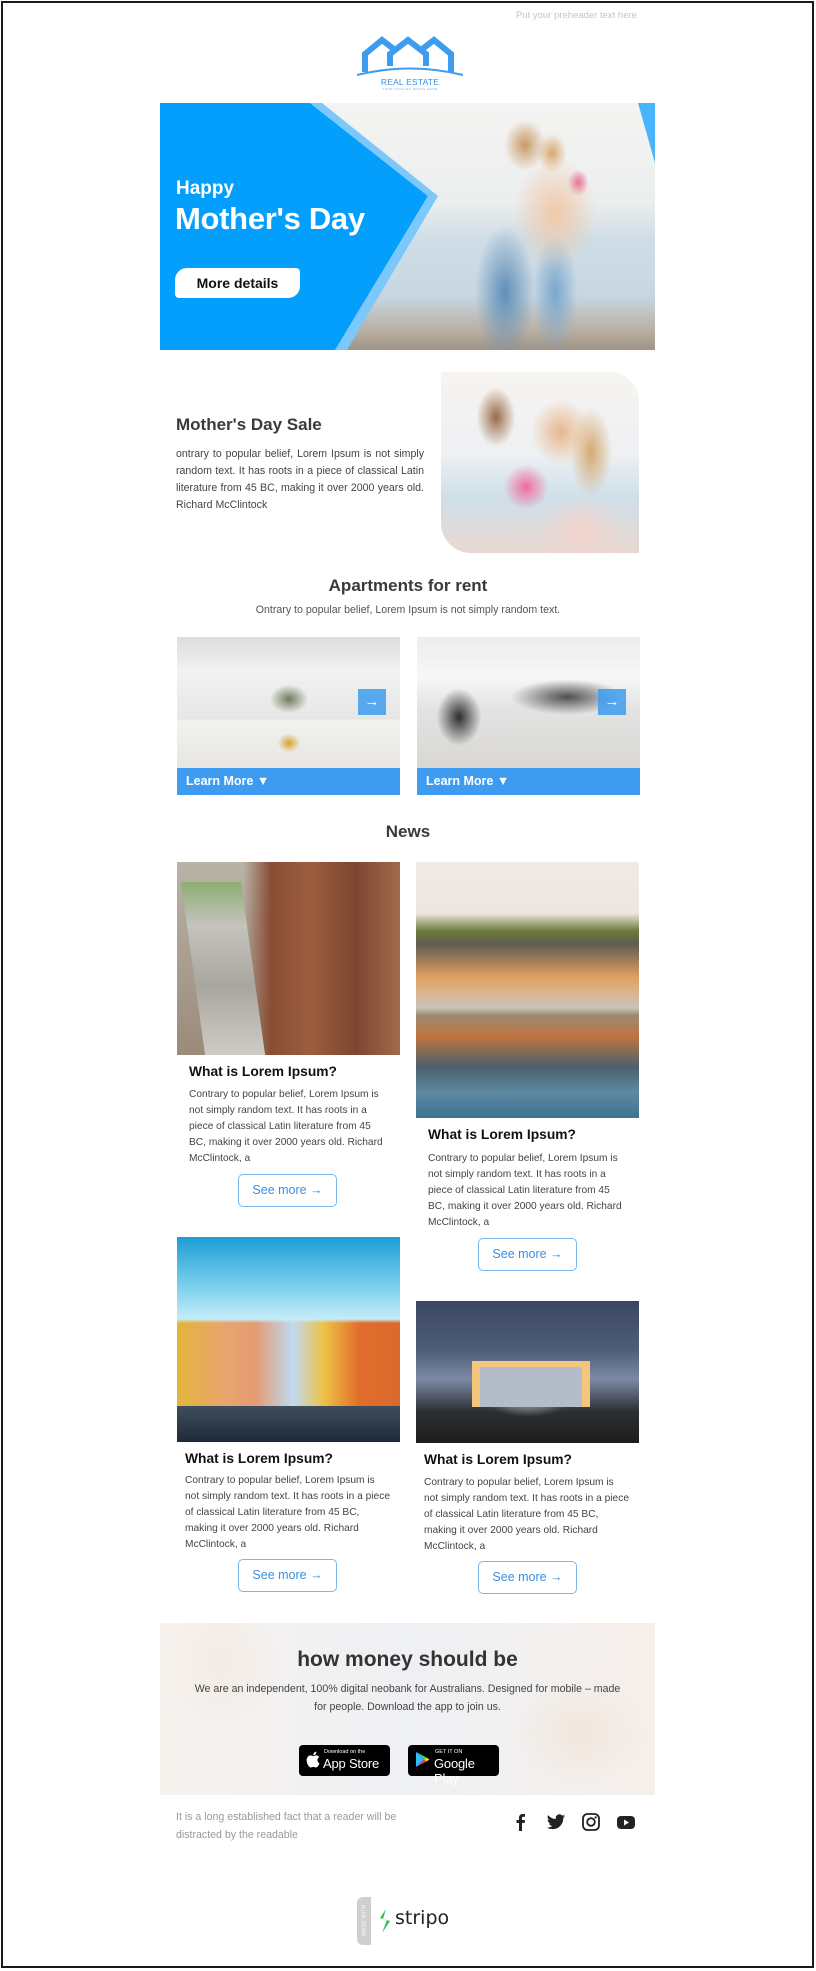 The height and width of the screenshot is (1971, 816). I want to click on google-play-button: GET IT ON Google Play, so click(453, 1765).